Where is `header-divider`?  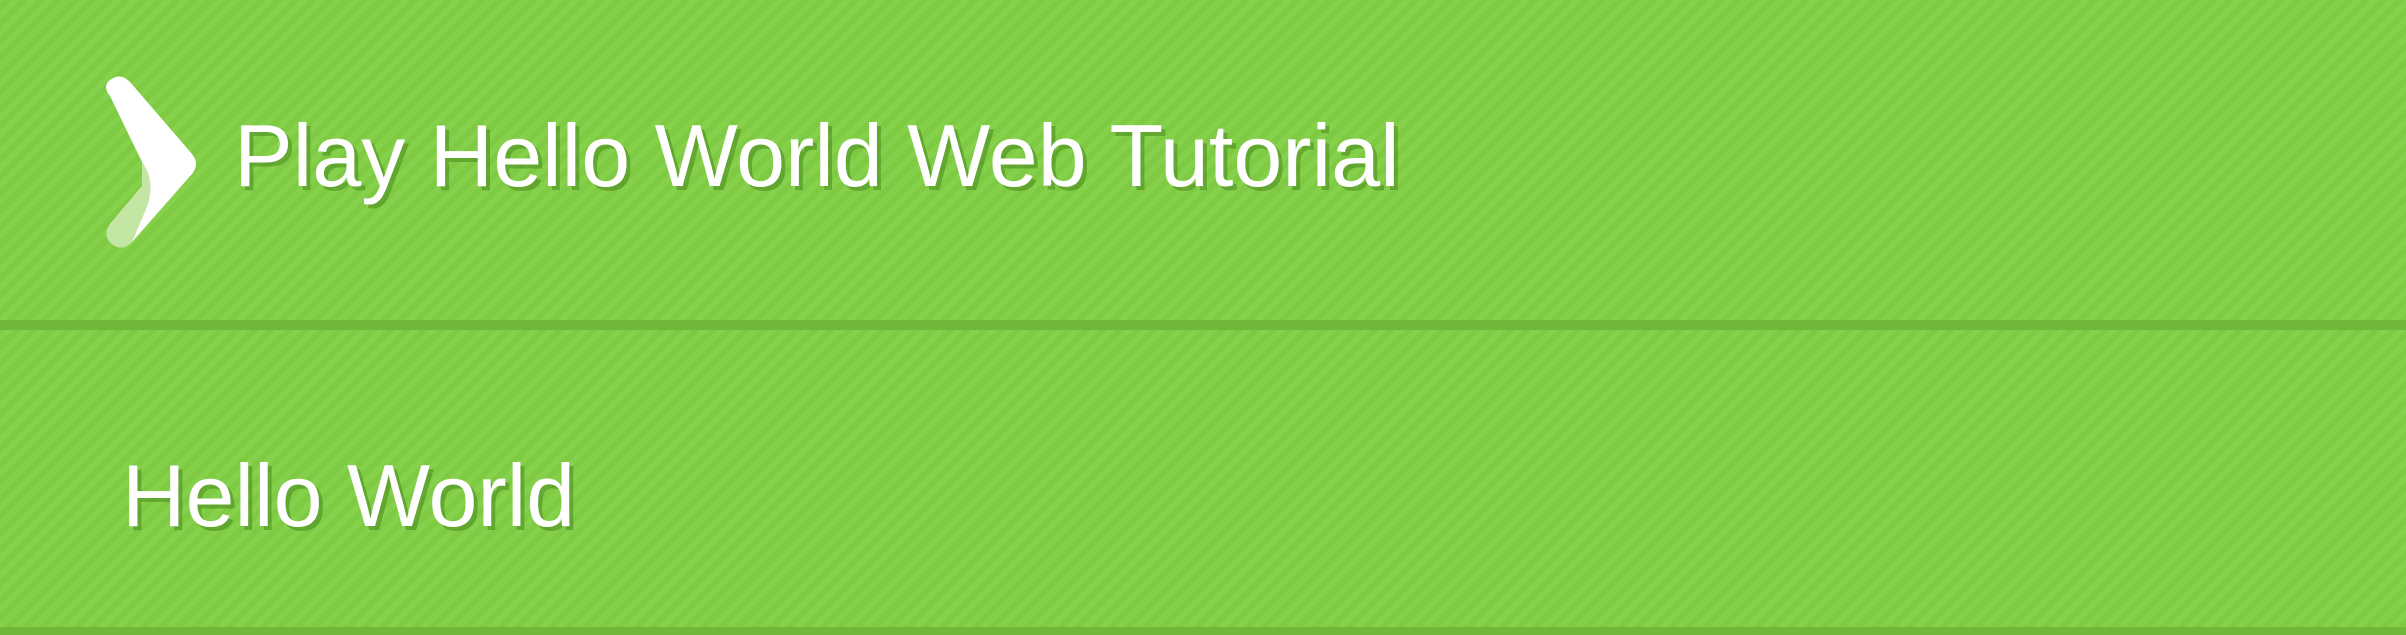
header-divider is located at coordinates (1203, 325).